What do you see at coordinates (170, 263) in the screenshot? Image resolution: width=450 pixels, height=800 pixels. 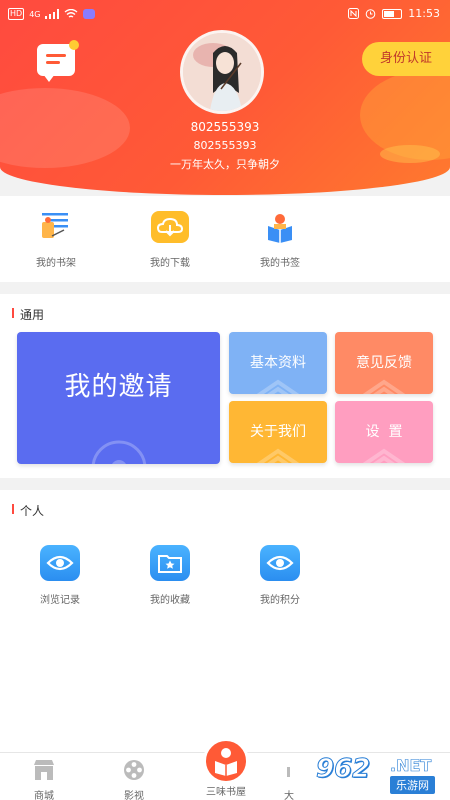 I see `quick-label-downloads: 我的下载` at bounding box center [170, 263].